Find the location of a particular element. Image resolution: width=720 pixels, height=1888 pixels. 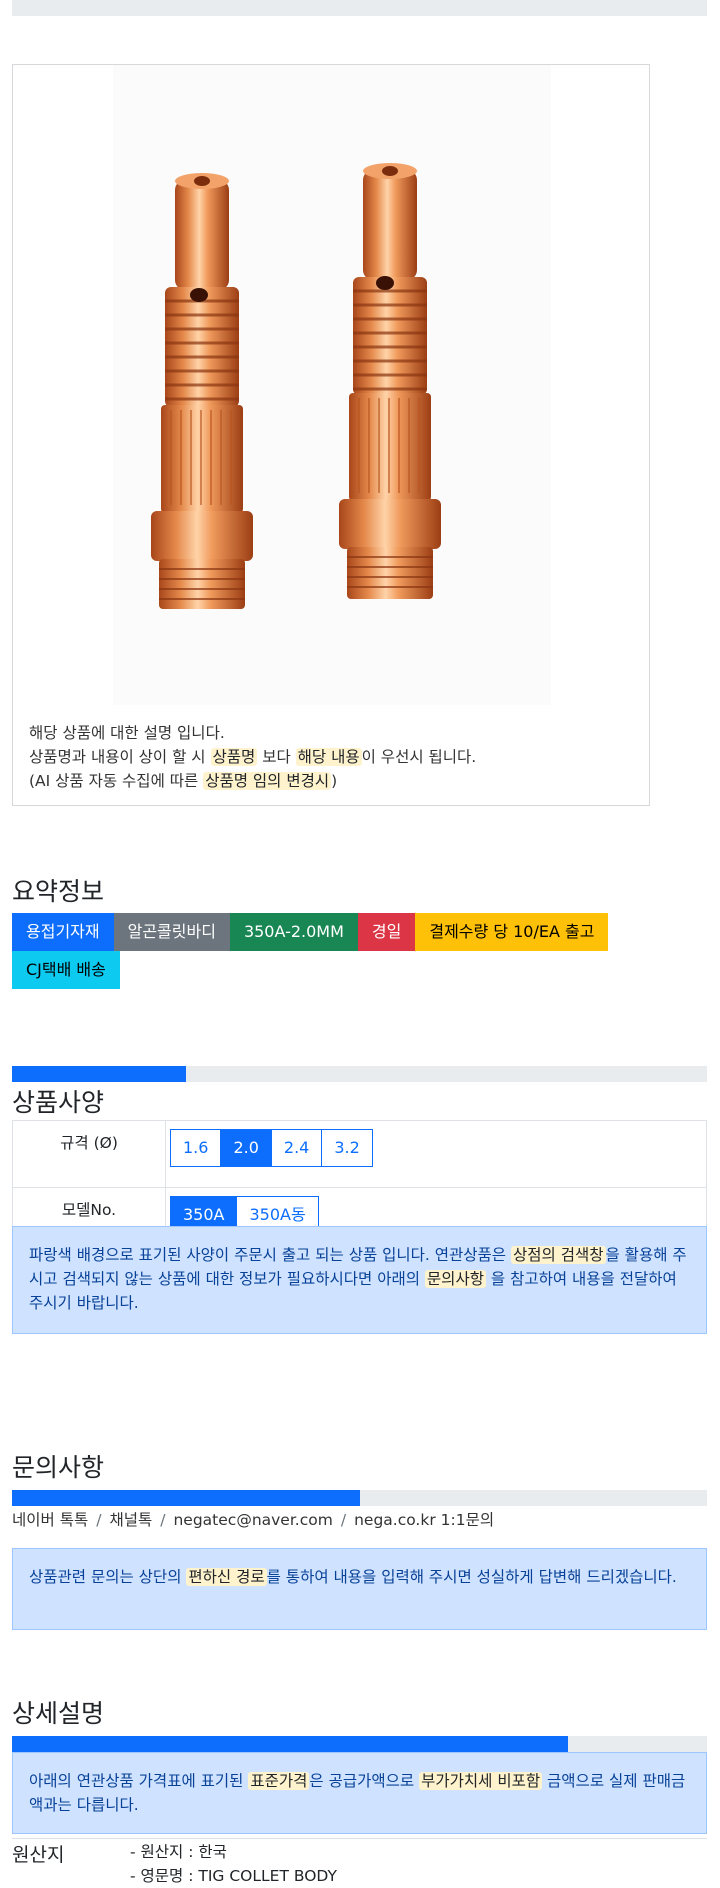

channel-channeltalk: 채널톡 is located at coordinates (130, 1520).